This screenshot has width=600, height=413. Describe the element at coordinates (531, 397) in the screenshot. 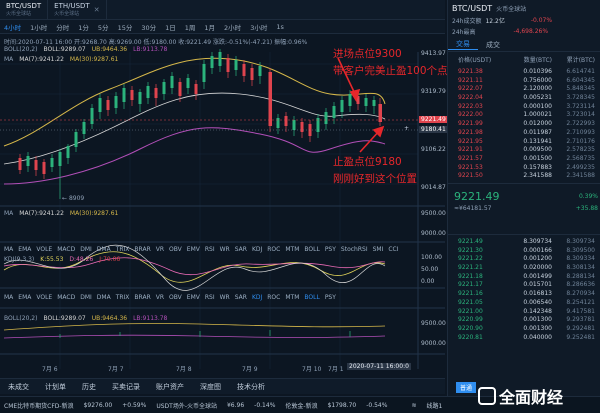

I see `watermark-text: 全面财经` at that location.